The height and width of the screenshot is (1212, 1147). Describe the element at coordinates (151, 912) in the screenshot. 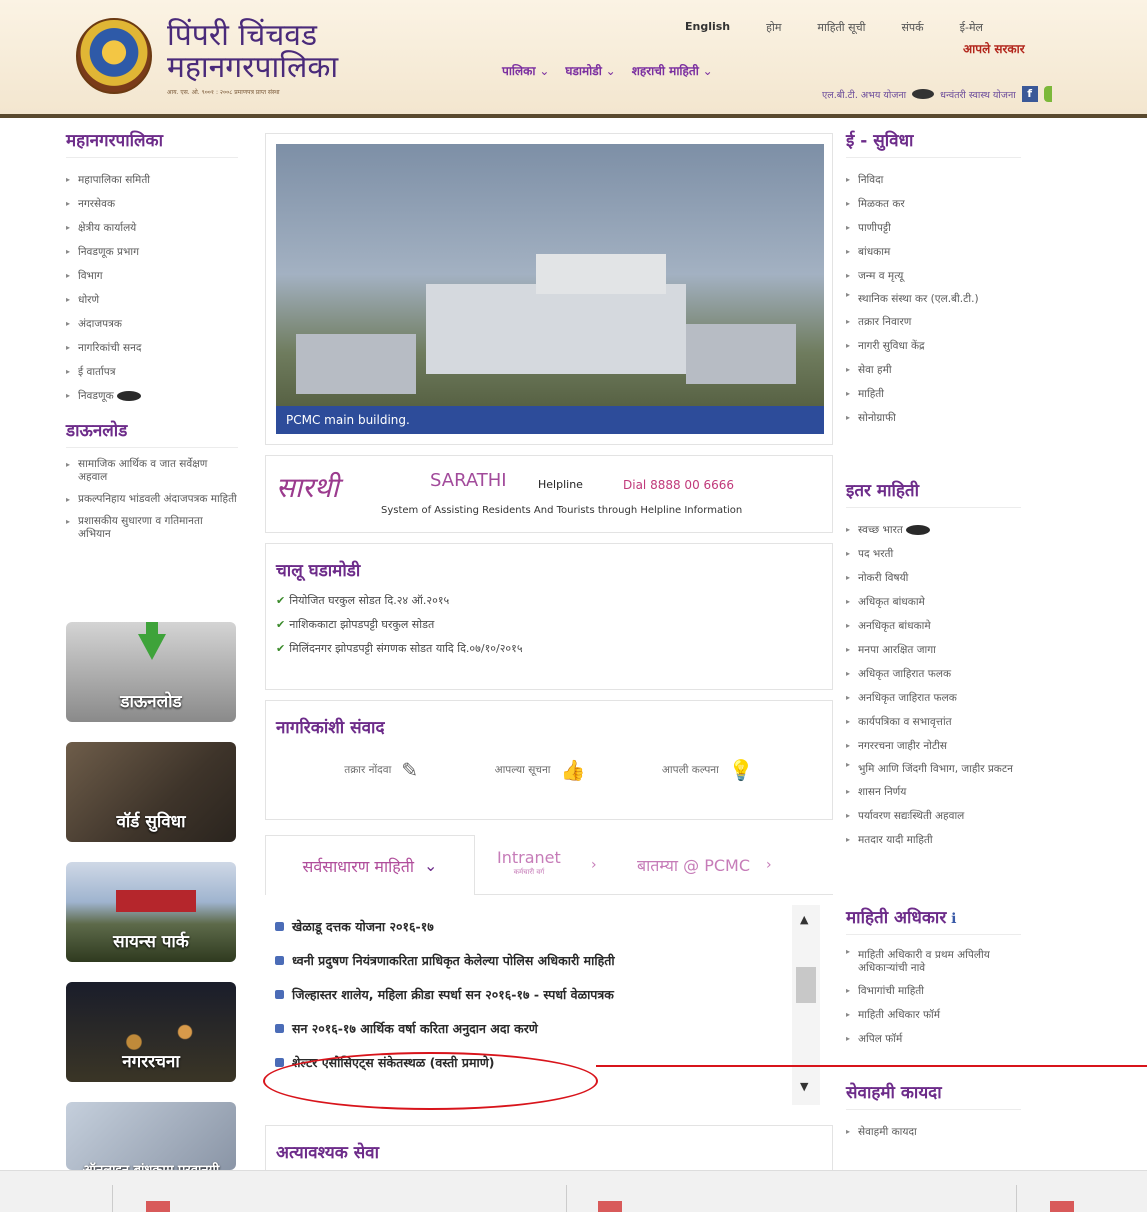

I see `science-park-tile: सायन्स पार्क` at that location.